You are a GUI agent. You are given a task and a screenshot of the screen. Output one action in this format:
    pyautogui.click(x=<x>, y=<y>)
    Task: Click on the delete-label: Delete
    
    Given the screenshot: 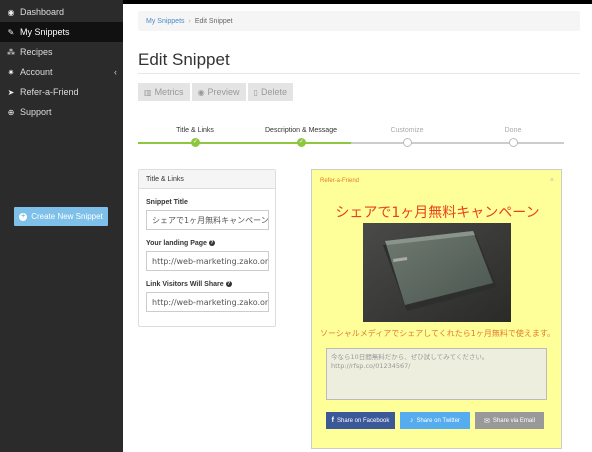 What is the action you would take?
    pyautogui.click(x=273, y=92)
    